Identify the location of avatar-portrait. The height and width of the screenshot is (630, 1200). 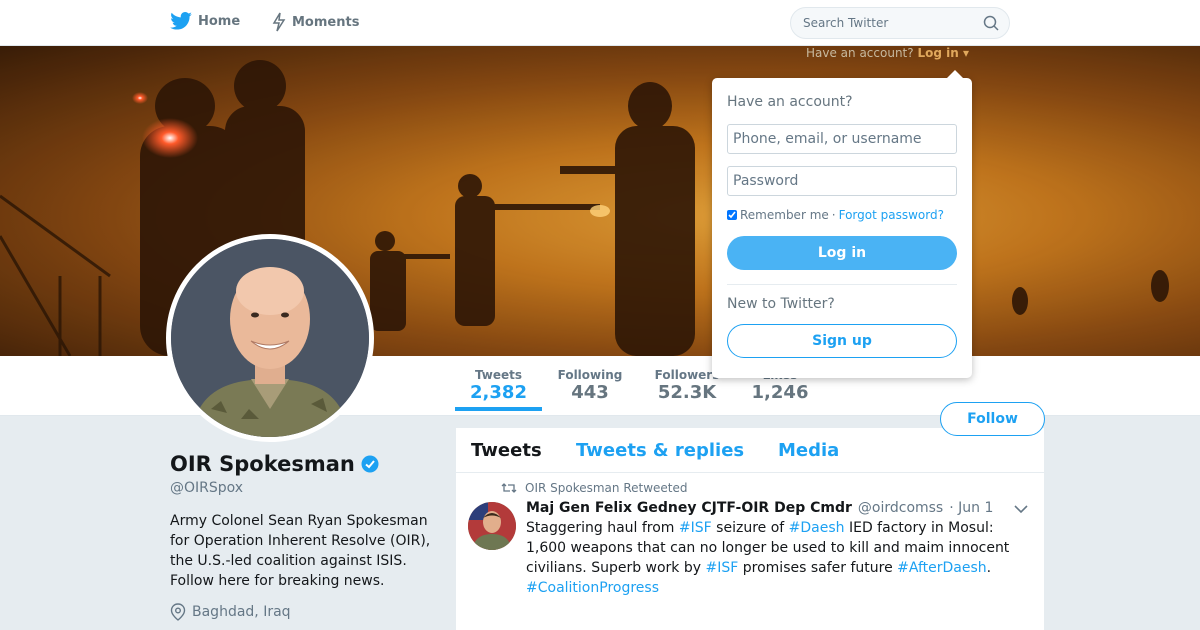
(270, 338).